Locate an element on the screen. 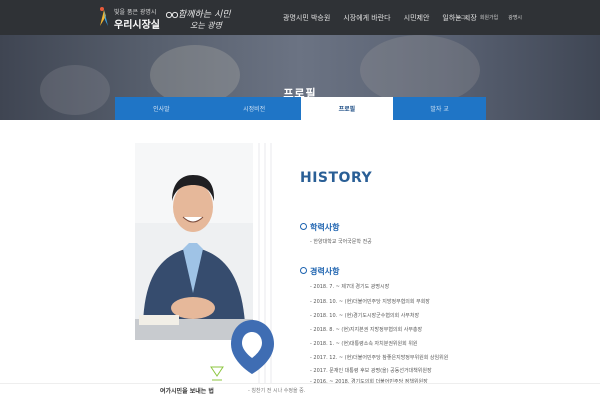 The width and height of the screenshot is (600, 401). signup-link: 회원가입 is located at coordinates (489, 17).